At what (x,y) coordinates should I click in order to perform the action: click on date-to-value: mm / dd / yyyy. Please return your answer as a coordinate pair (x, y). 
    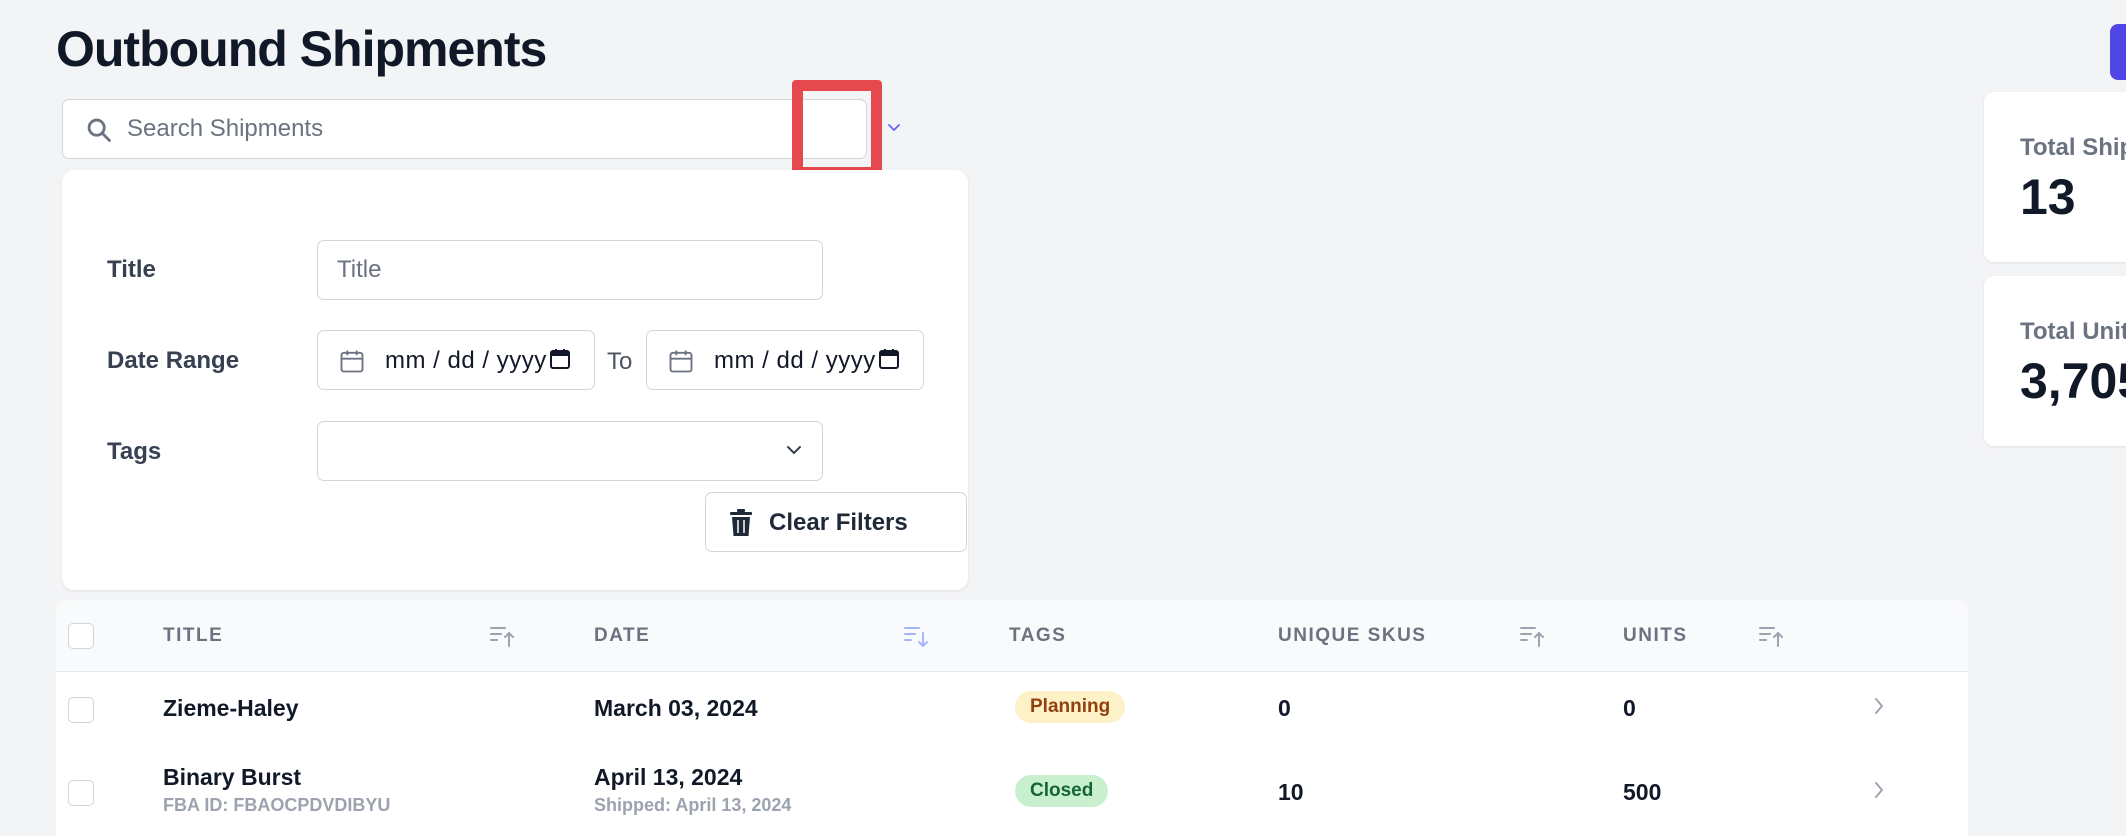
    Looking at the image, I should click on (795, 360).